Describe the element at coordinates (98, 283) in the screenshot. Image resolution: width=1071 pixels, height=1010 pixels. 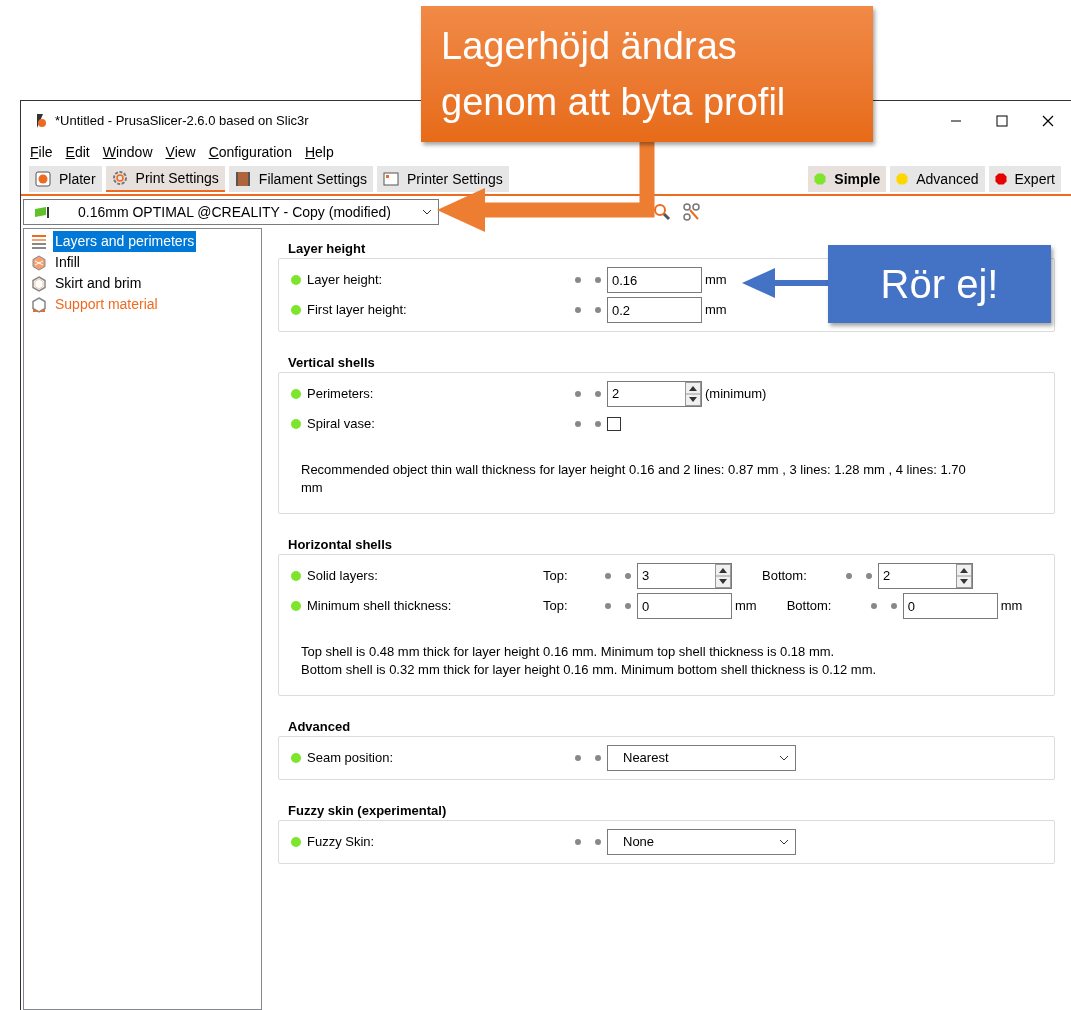
I see `sidebar-item: Skirt and brim` at that location.